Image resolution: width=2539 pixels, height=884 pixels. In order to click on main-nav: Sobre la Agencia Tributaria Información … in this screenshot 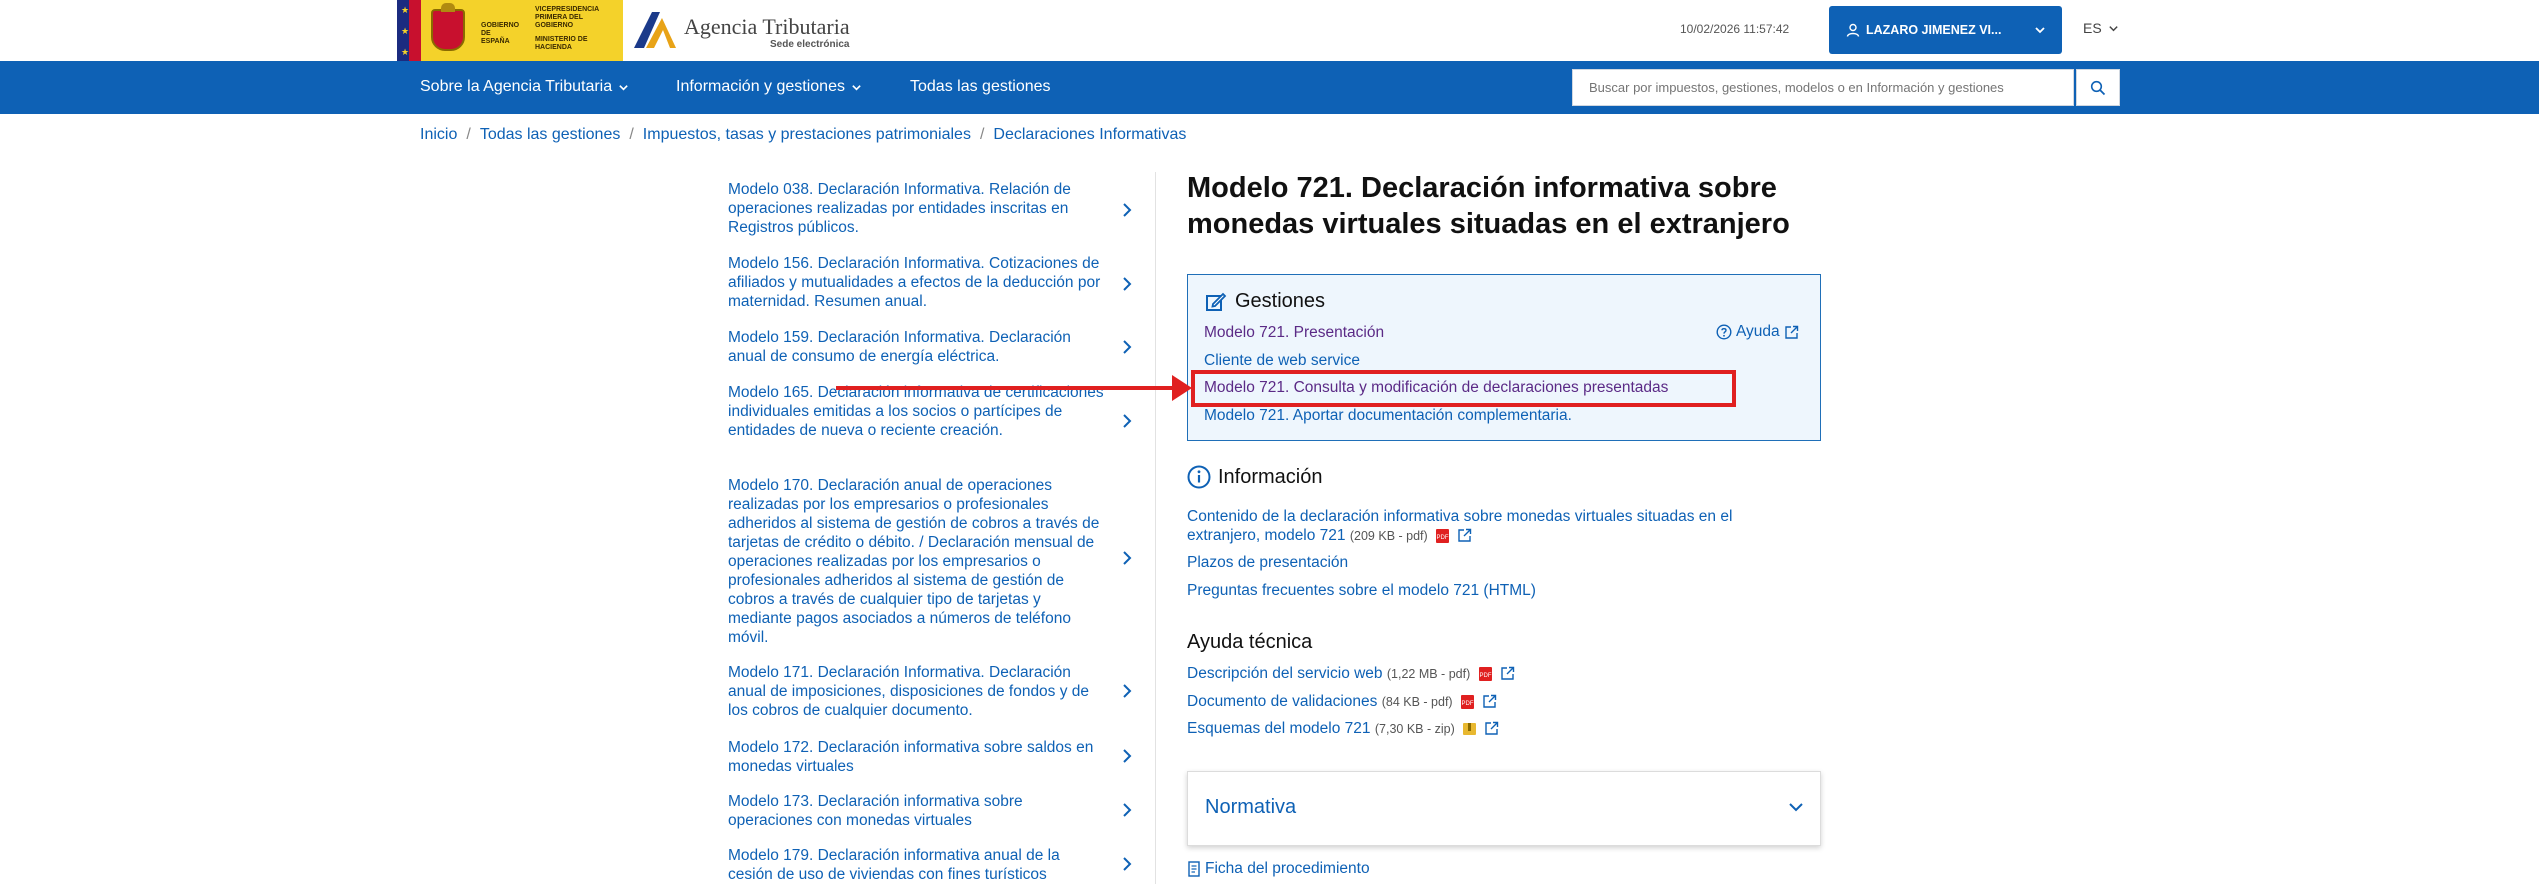, I will do `click(1269, 87)`.